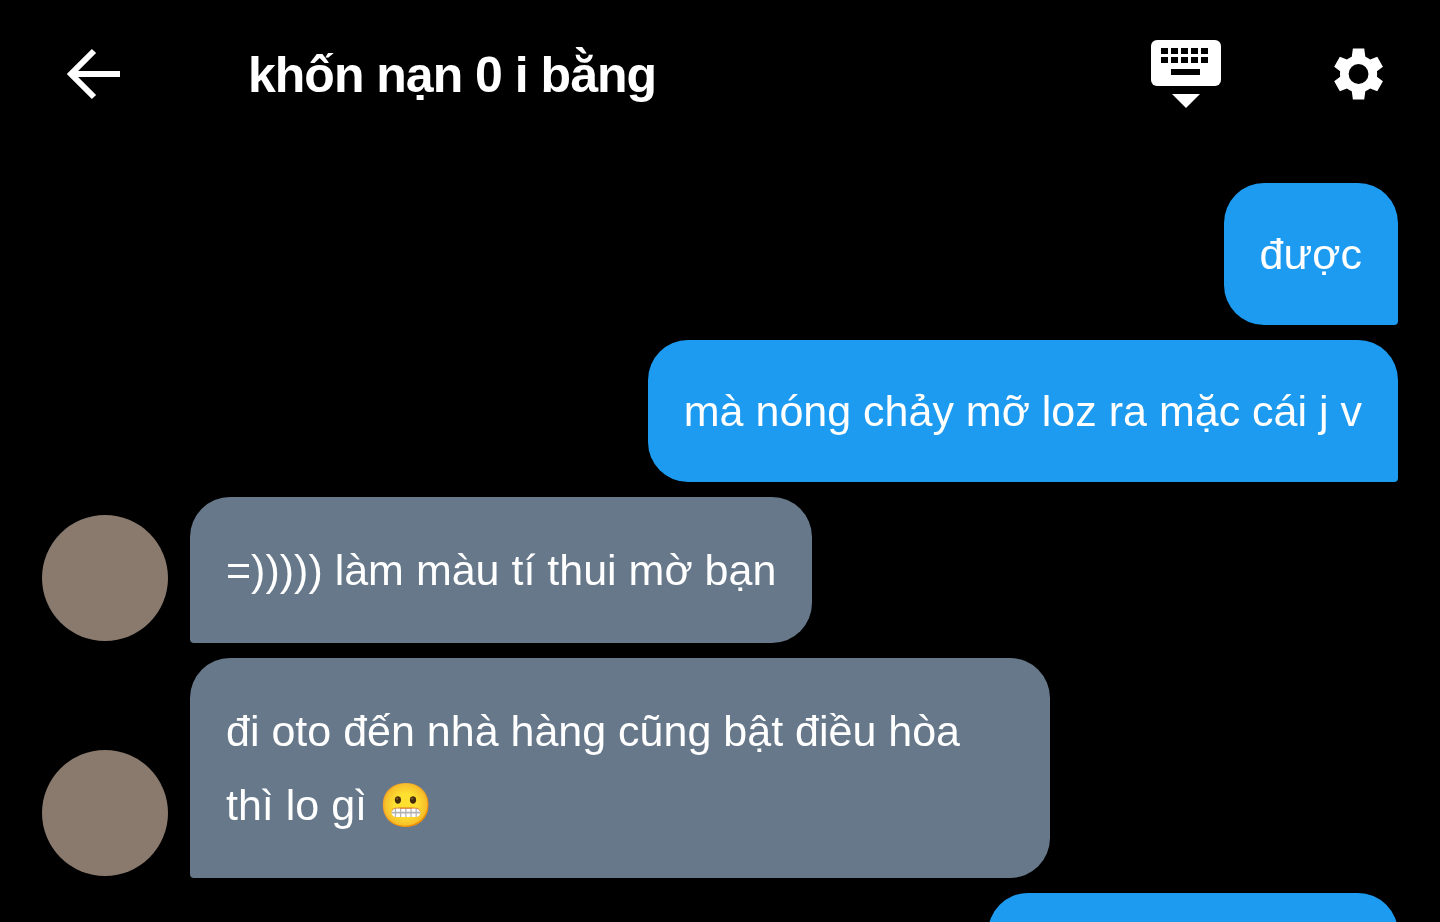  I want to click on message-bubble: được, so click(1310, 254).